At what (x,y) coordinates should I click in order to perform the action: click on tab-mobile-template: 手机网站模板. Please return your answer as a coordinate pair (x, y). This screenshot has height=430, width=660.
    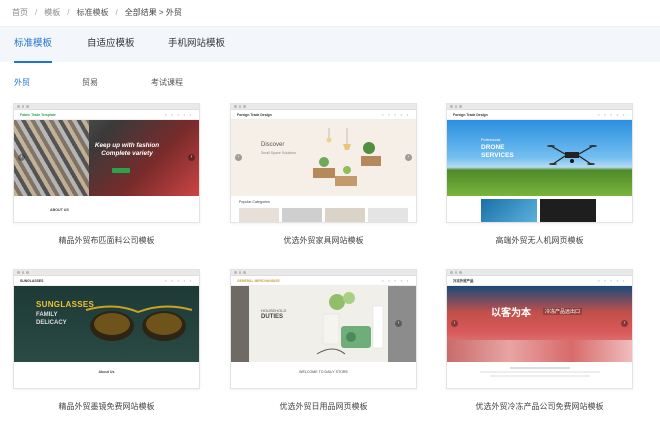
    Looking at the image, I should click on (196, 45).